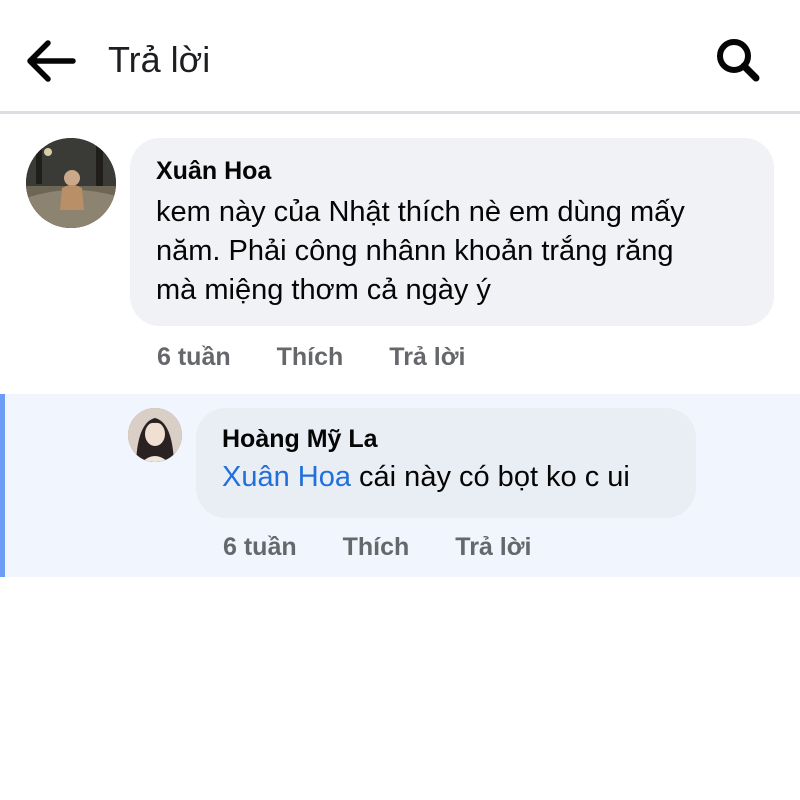 This screenshot has height=800, width=800. What do you see at coordinates (400, 57) in the screenshot?
I see `top-bar: Trả lời` at bounding box center [400, 57].